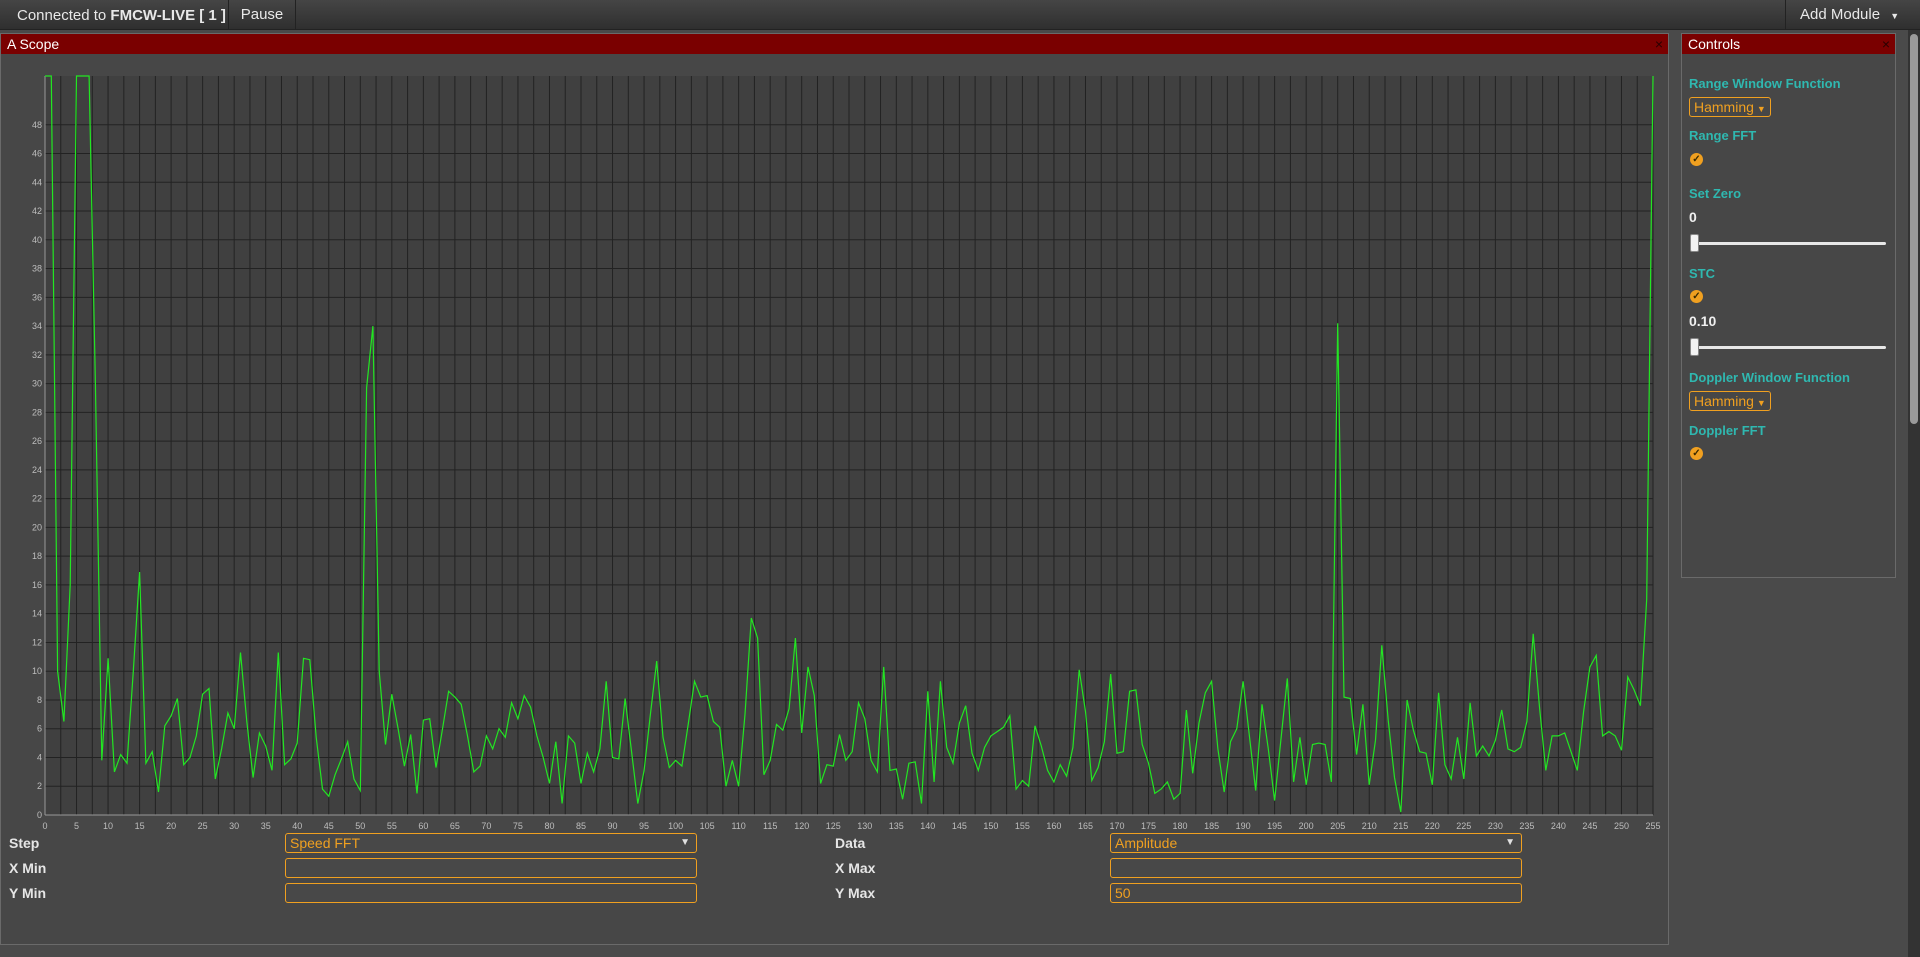 Image resolution: width=1920 pixels, height=957 pixels. Describe the element at coordinates (1148, 826) in the screenshot. I see `x-tick-label: 175` at that location.